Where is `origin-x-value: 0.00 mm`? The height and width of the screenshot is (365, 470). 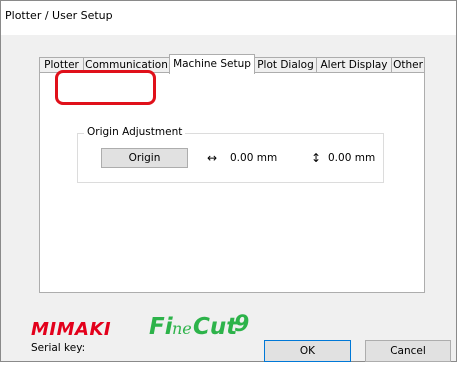
origin-x-value: 0.00 mm is located at coordinates (254, 158).